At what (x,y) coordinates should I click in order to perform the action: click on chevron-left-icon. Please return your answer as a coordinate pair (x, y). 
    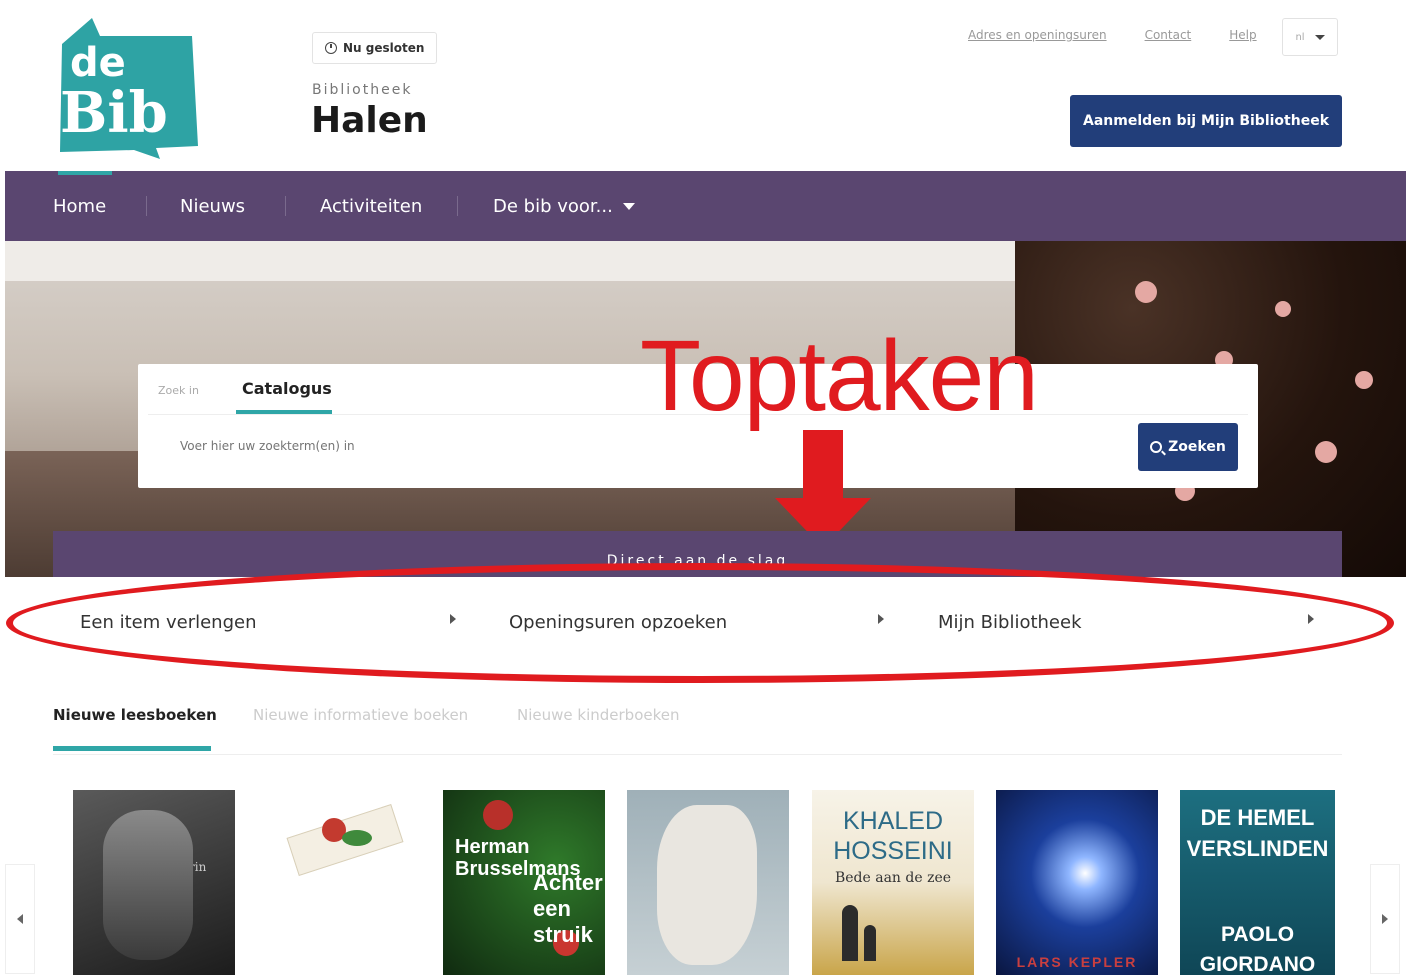
    Looking at the image, I should click on (20, 919).